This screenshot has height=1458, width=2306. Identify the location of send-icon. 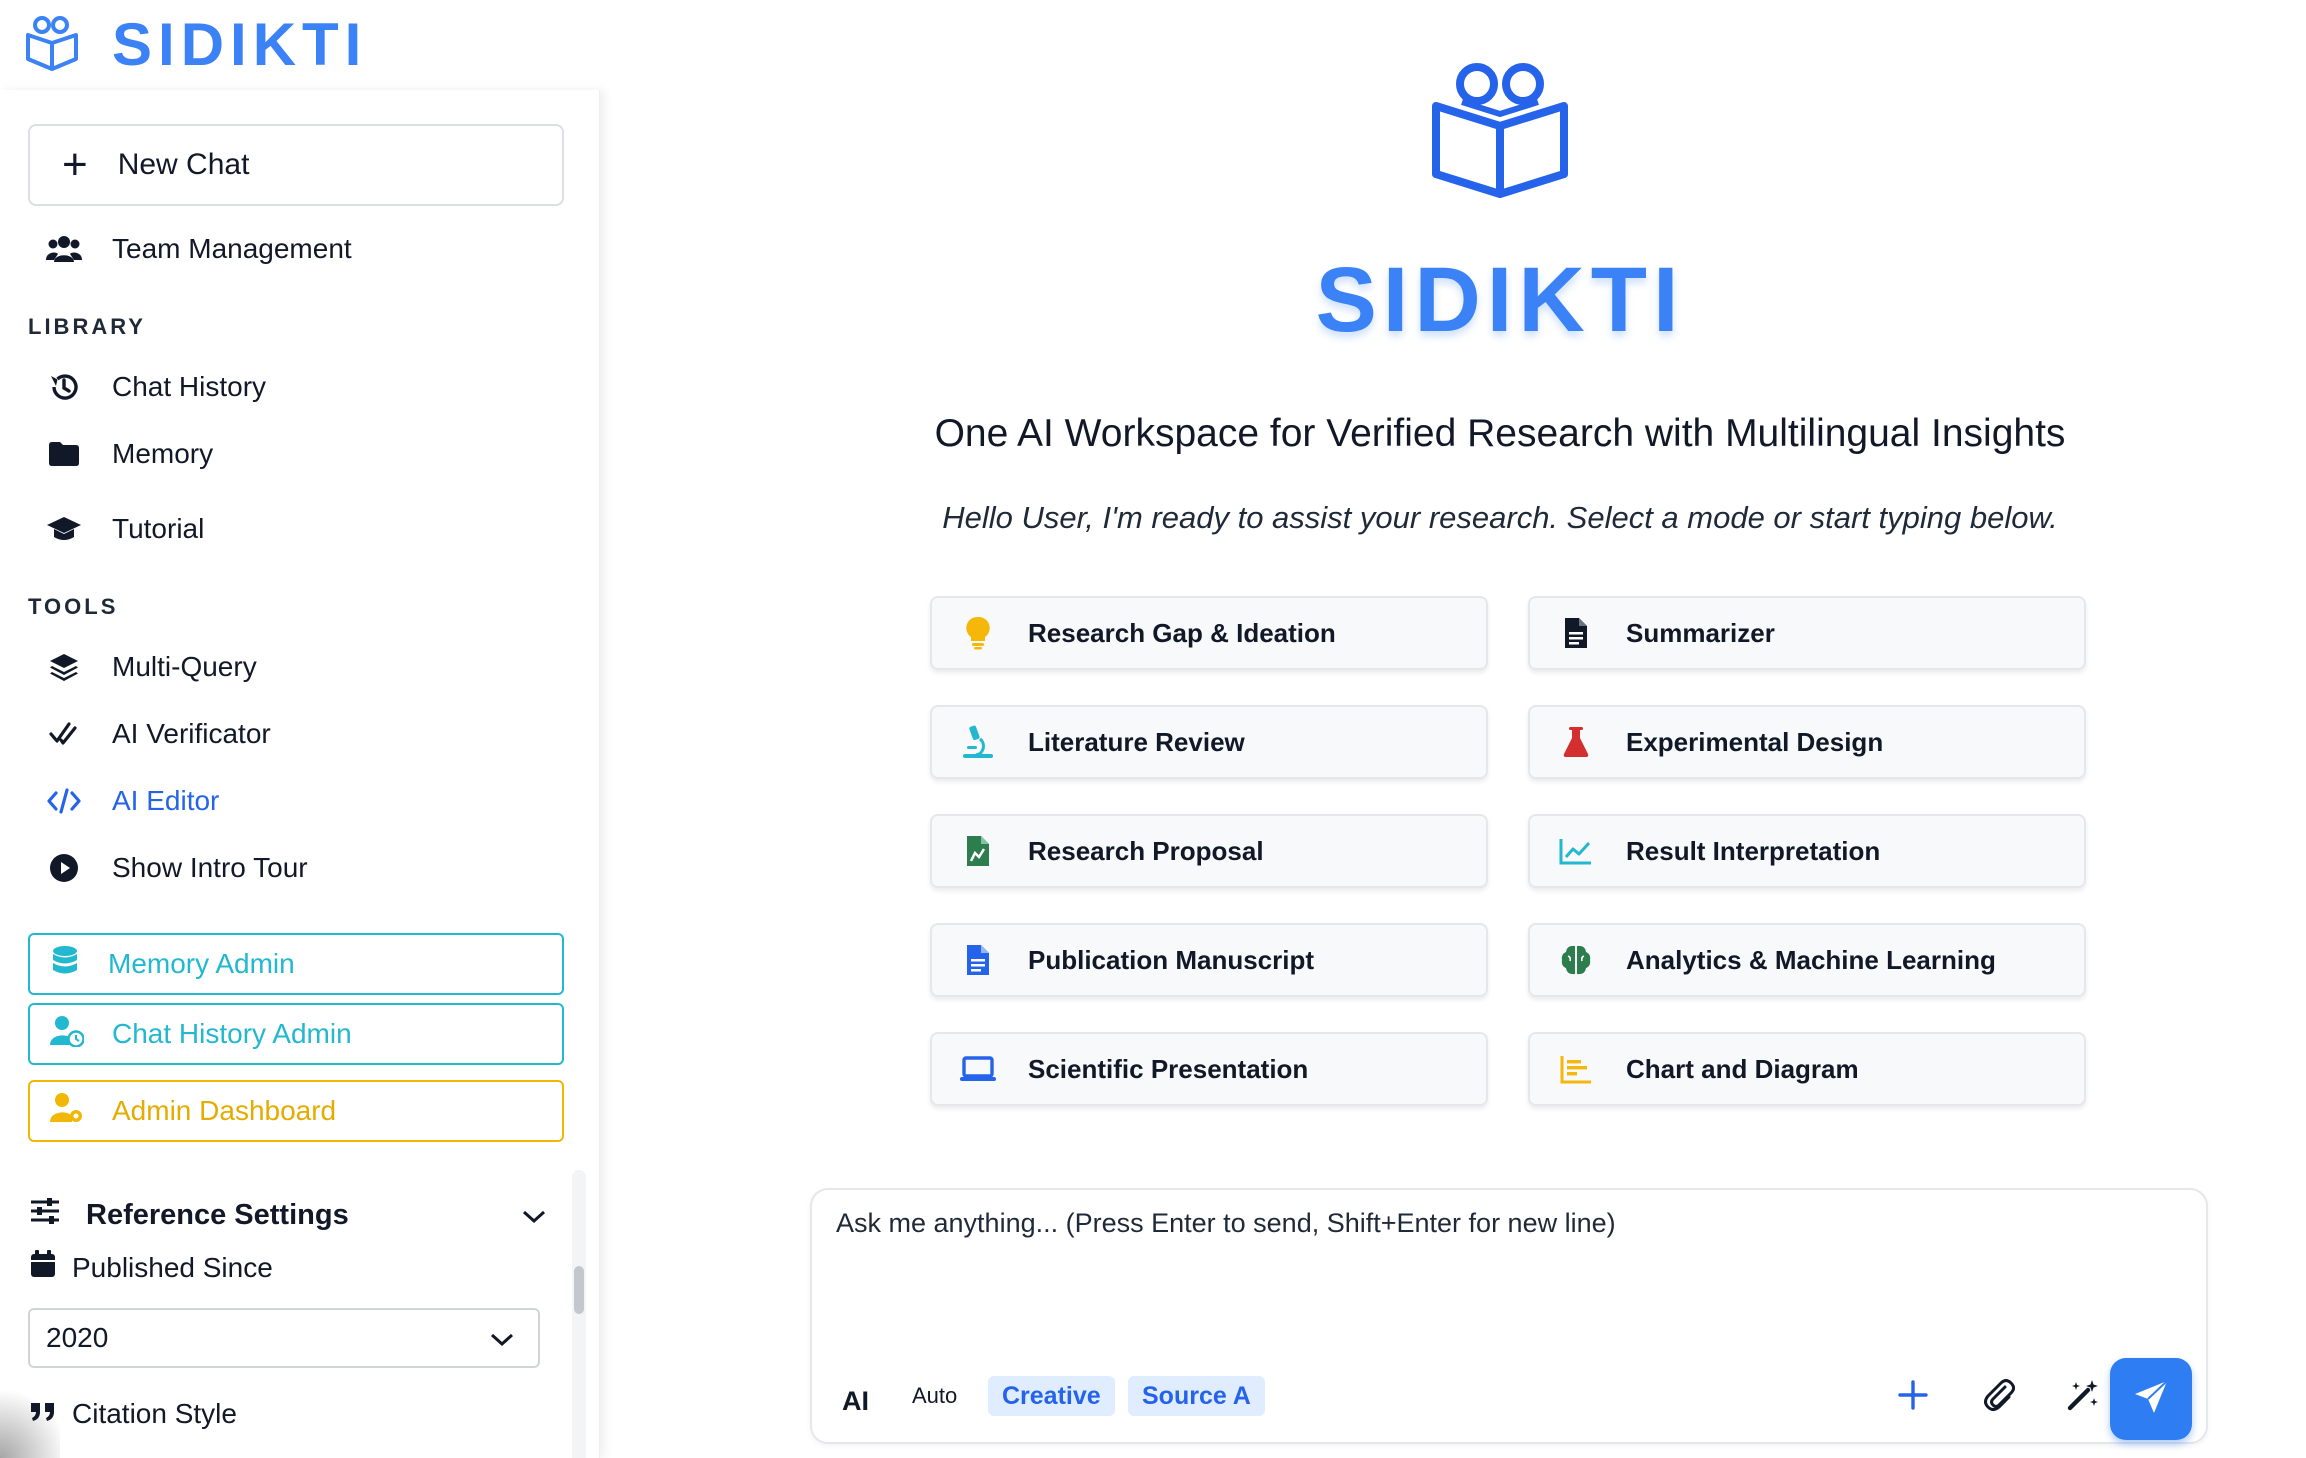
(2151, 1399).